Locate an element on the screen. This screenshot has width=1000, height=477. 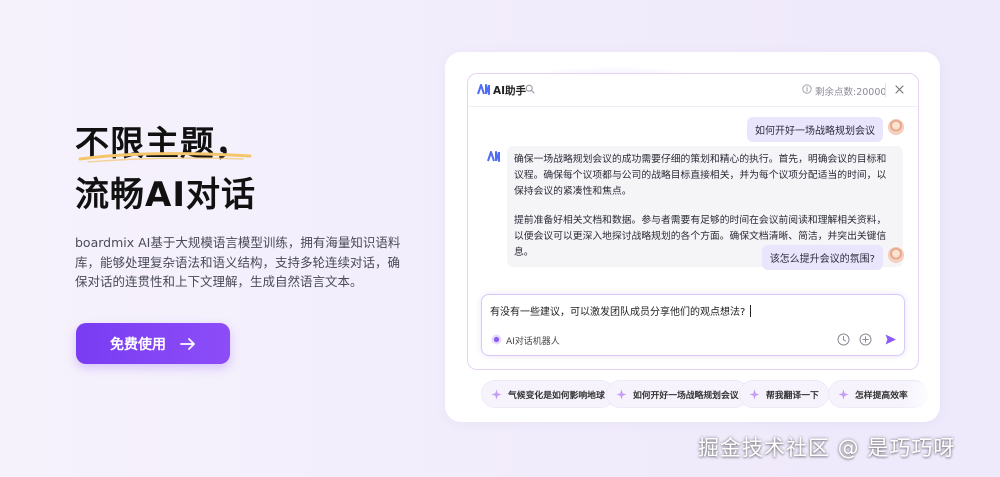
suggestion-chips: 气候变化是如何影响地球 如何开好一场战略规划会议 帮我翻译一下 怎样提高效率 is located at coordinates (692, 394).